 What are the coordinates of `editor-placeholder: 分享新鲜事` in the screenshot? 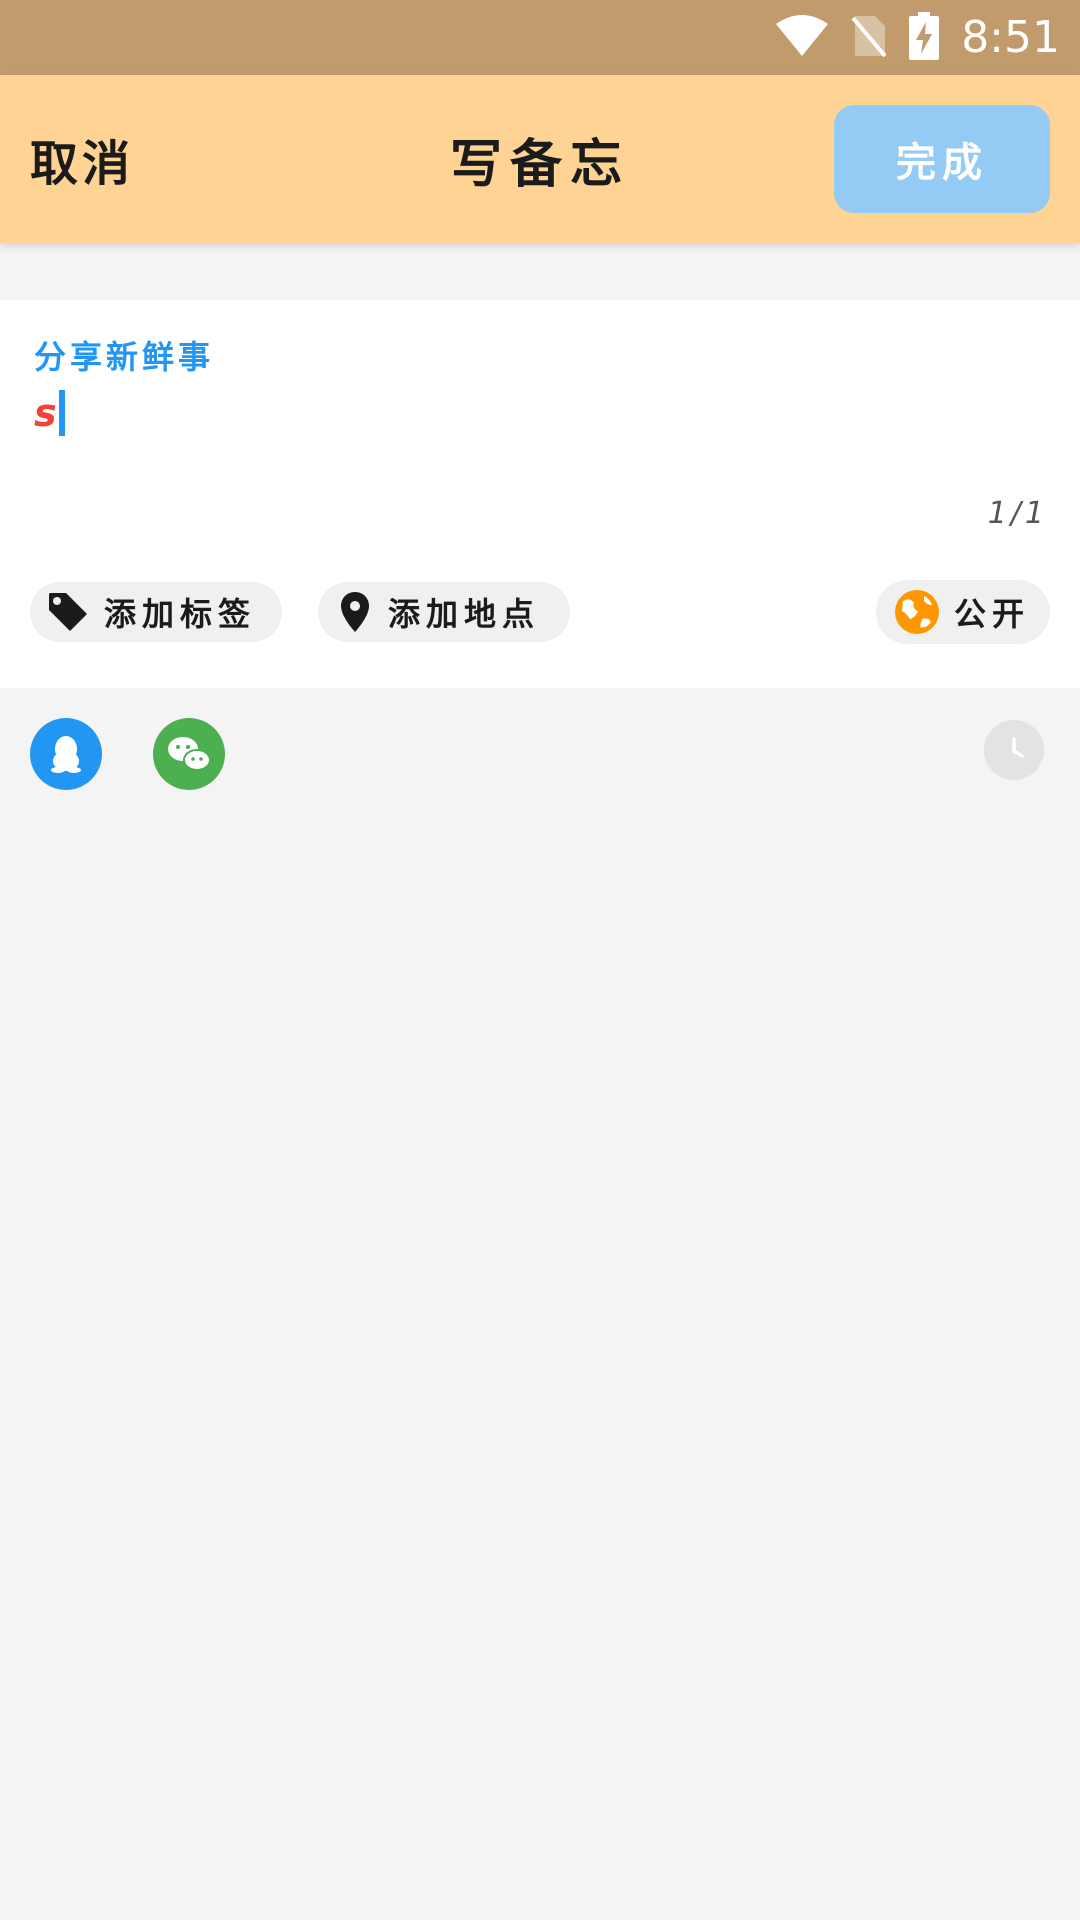 It's located at (124, 357).